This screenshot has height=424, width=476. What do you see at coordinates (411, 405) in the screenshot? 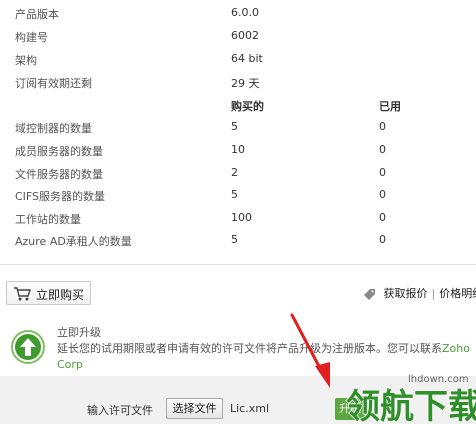
I see `watermark-text: 领航下载` at bounding box center [411, 405].